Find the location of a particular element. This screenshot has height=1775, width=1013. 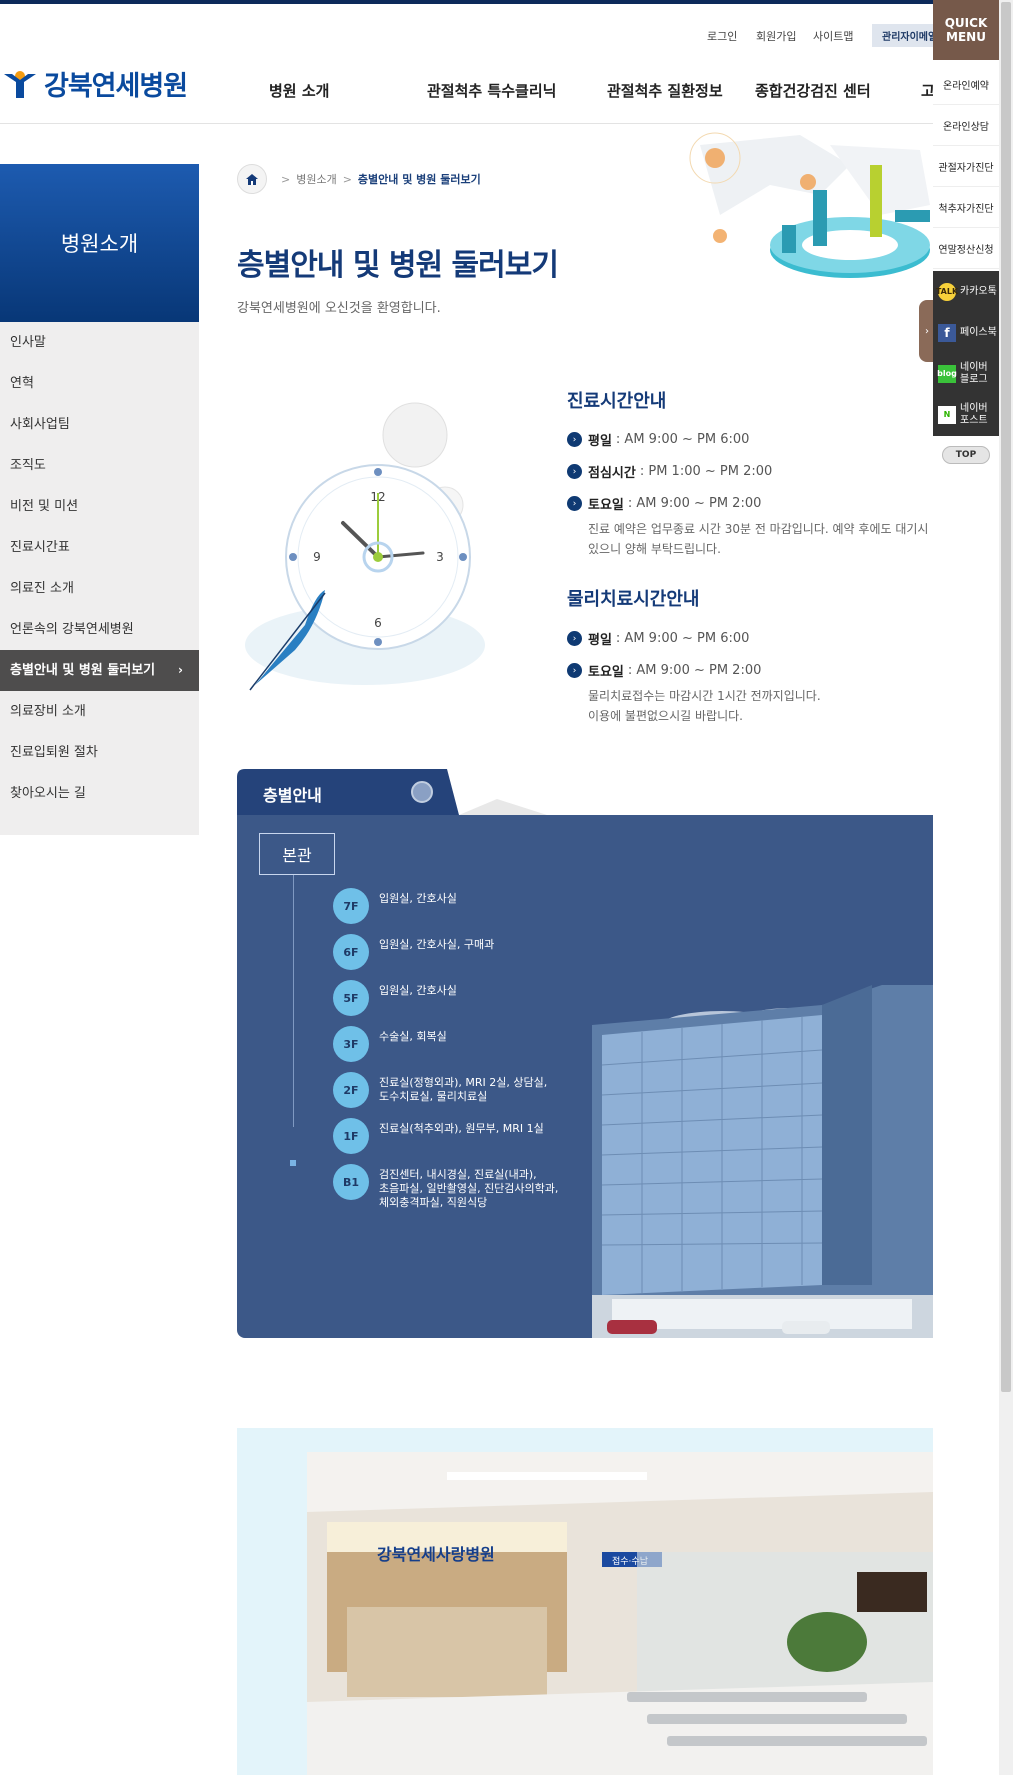

pt-note-2: 이용에 불편없으시길 바랍니다. is located at coordinates (665, 716).